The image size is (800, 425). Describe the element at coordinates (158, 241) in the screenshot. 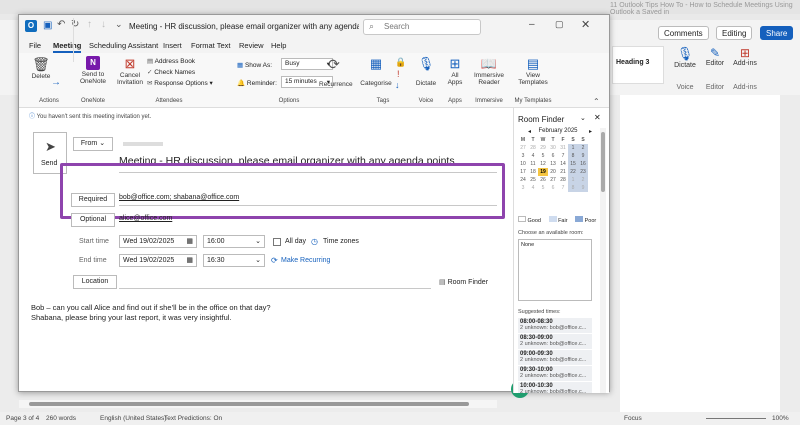

I see `start-date-picker: Wed 19/02/2025 ▦` at that location.